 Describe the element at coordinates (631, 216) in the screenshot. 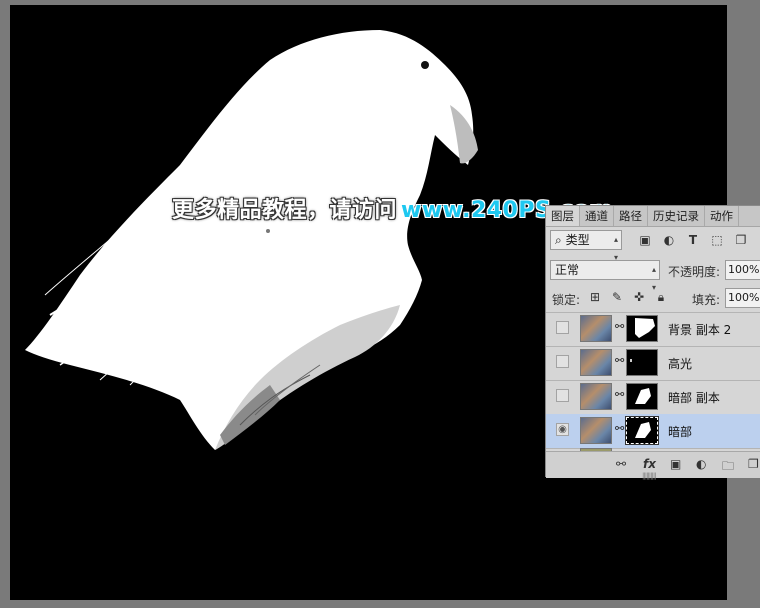

I see `tab-paths: 路径` at that location.